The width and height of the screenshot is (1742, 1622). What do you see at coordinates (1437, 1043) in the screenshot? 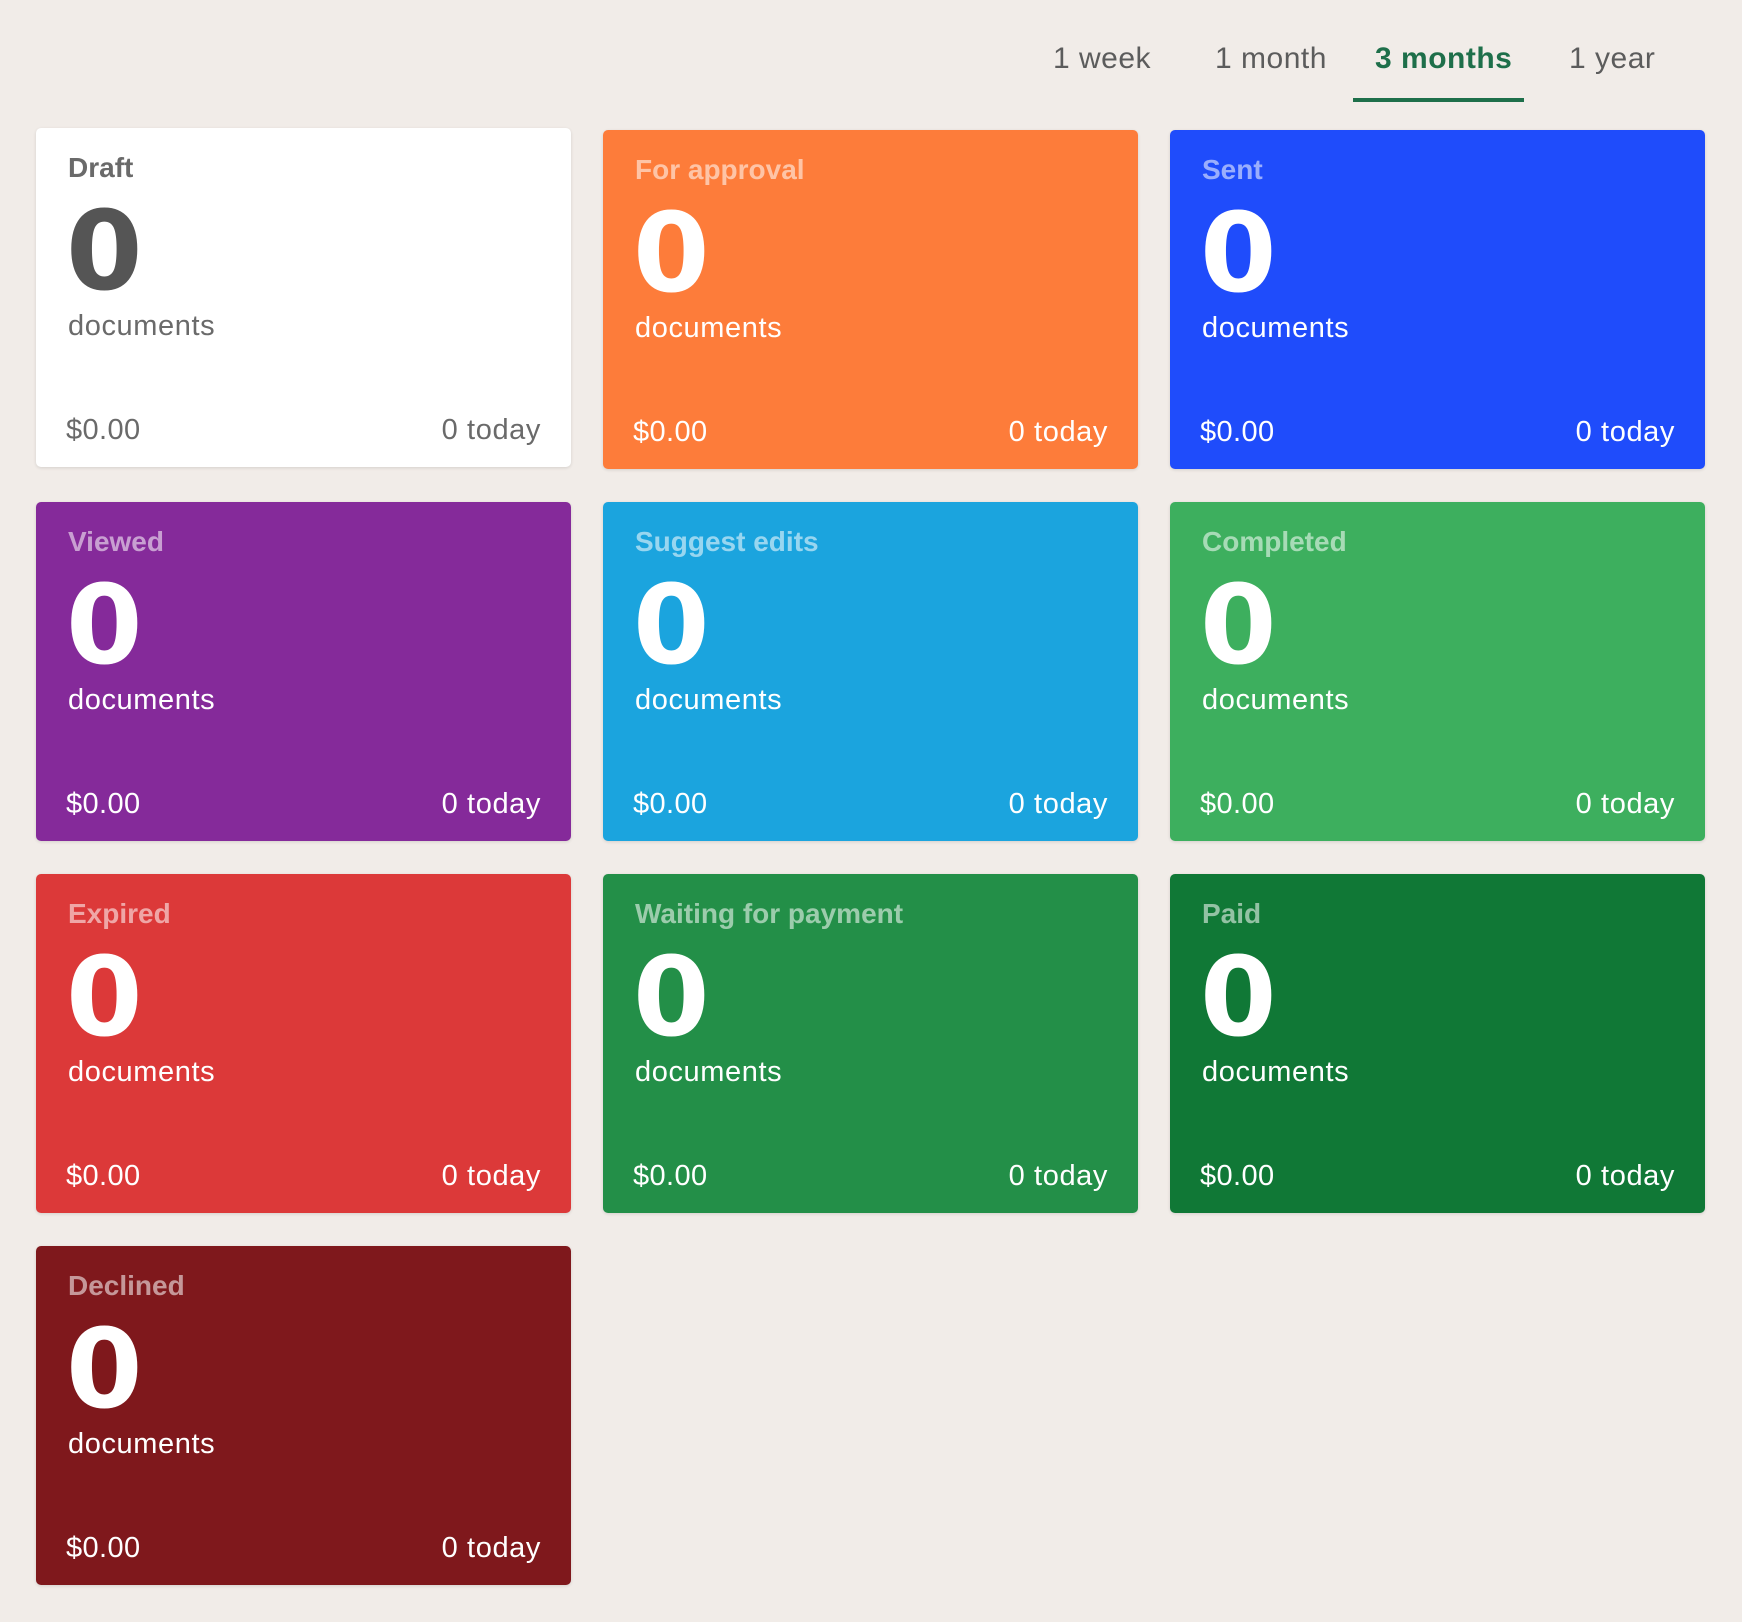
I see `status-card-paid: Paid 0 documents $0.00 0 today` at bounding box center [1437, 1043].